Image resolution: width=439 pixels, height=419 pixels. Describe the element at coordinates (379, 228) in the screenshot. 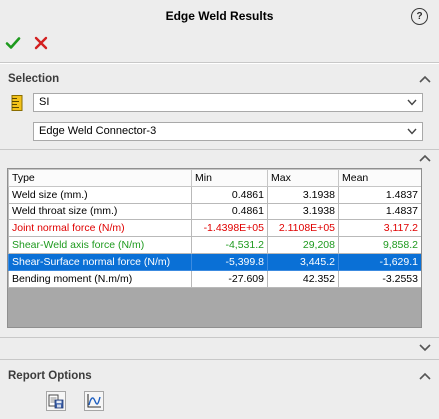

I see `cell-mean: 3,117.2` at that location.